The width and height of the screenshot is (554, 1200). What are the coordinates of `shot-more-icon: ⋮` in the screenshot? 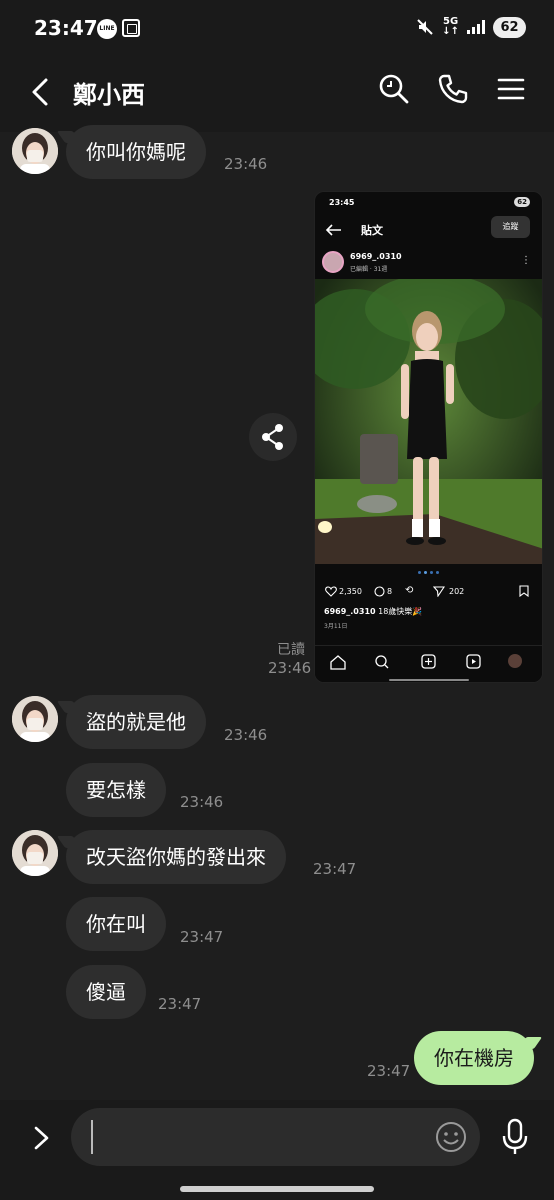 It's located at (526, 260).